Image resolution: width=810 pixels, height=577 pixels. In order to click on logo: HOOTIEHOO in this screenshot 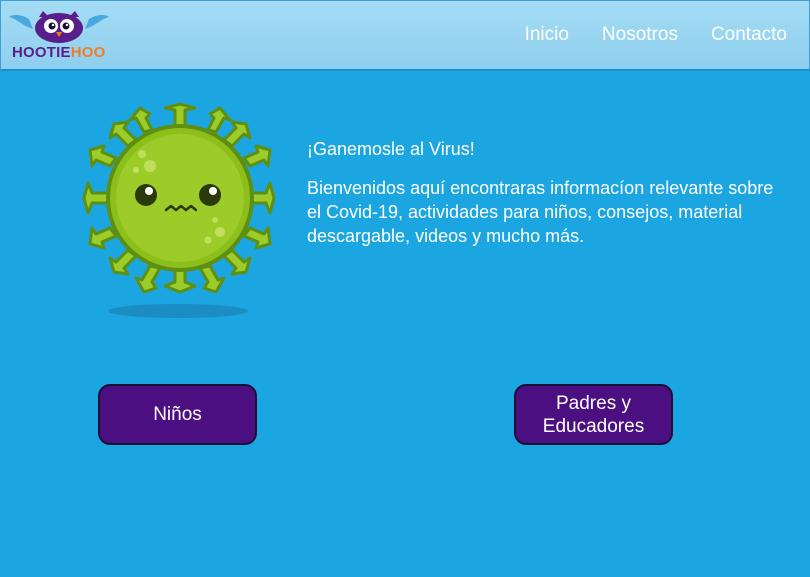, I will do `click(64, 37)`.